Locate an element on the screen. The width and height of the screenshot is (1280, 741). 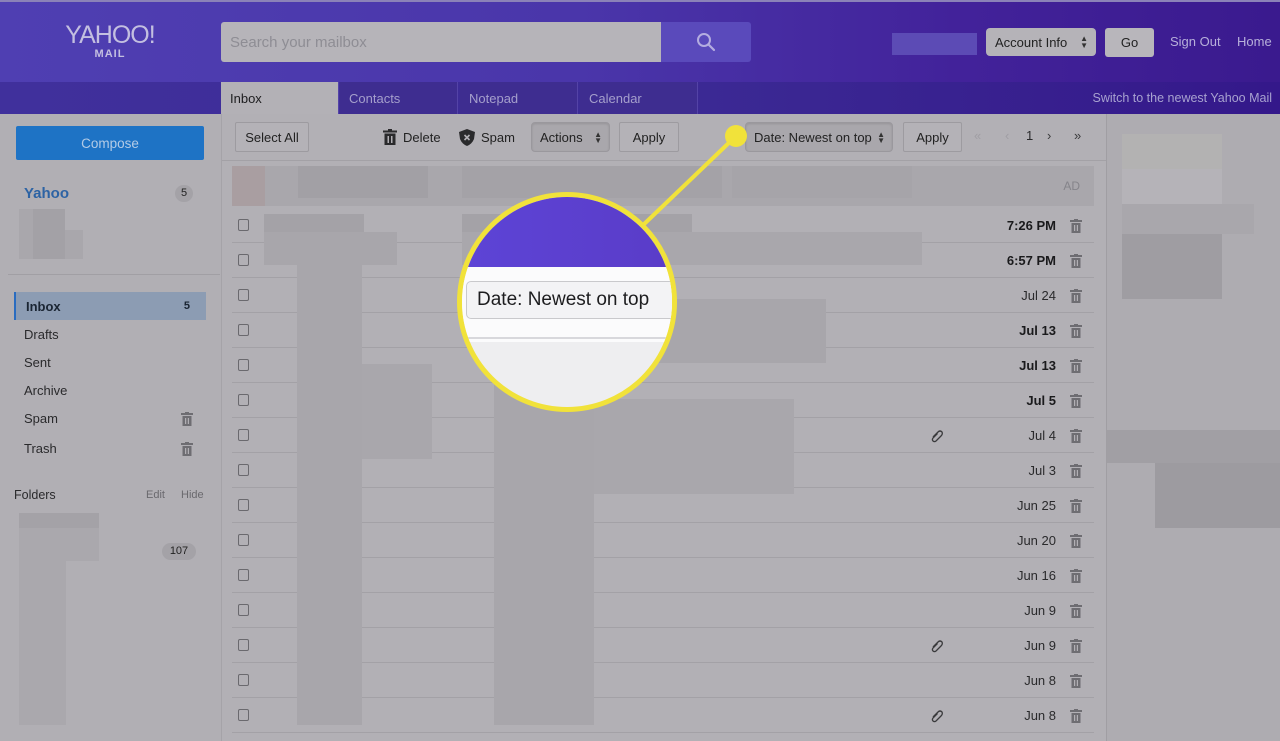
message-date: Jun 25 is located at coordinates (1036, 505).